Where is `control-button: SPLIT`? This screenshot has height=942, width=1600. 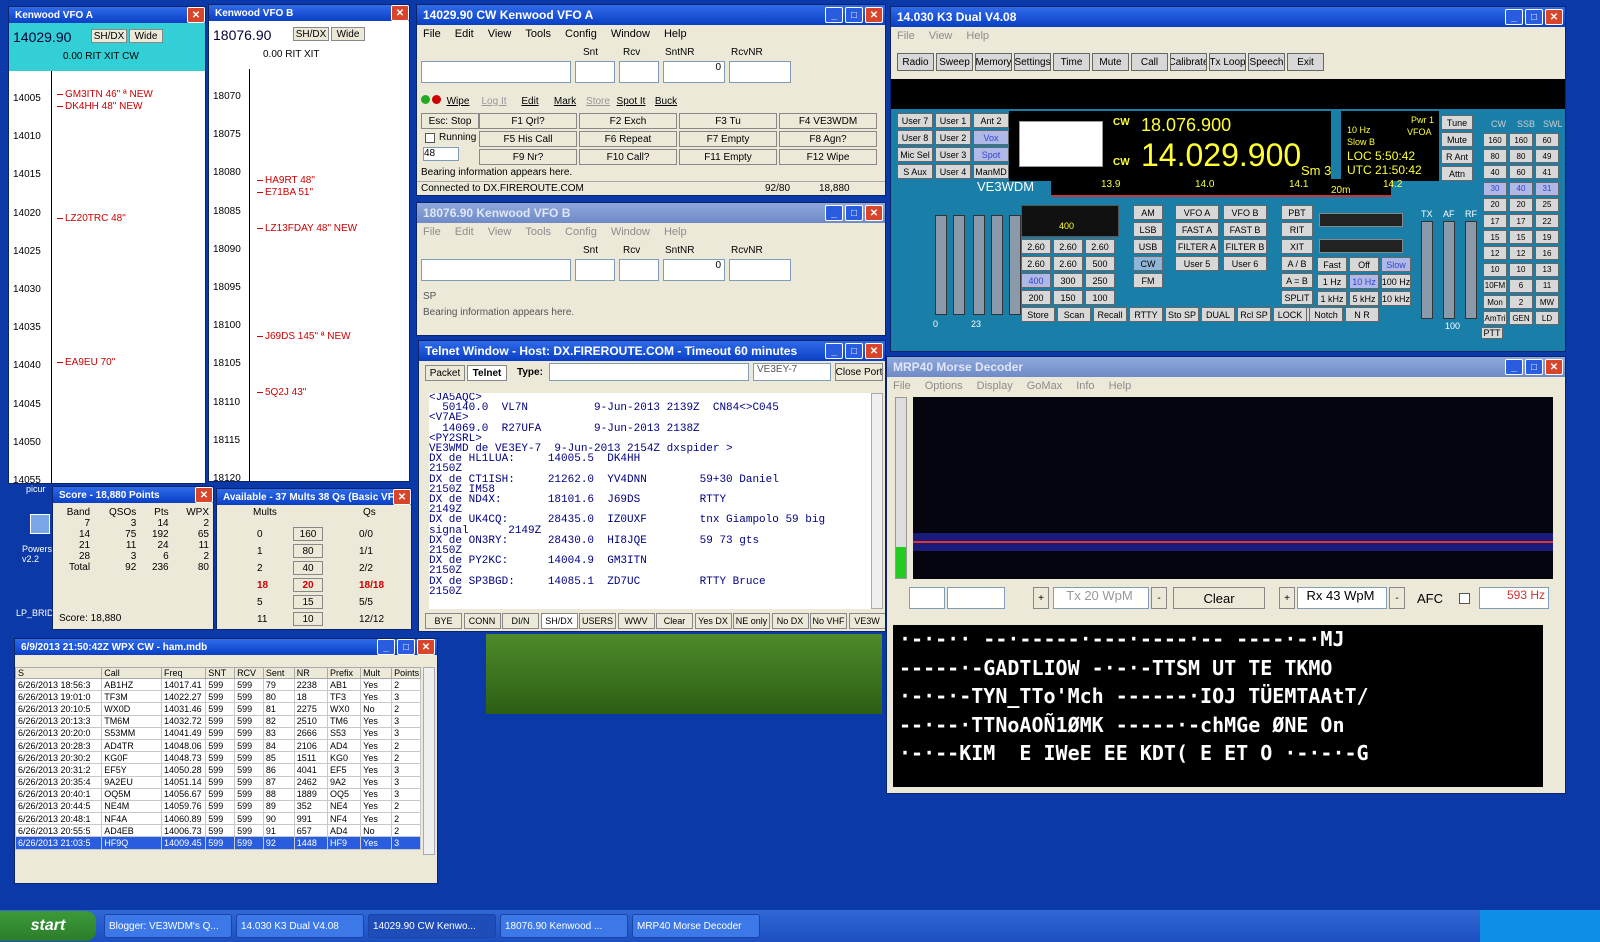 control-button: SPLIT is located at coordinates (1297, 297).